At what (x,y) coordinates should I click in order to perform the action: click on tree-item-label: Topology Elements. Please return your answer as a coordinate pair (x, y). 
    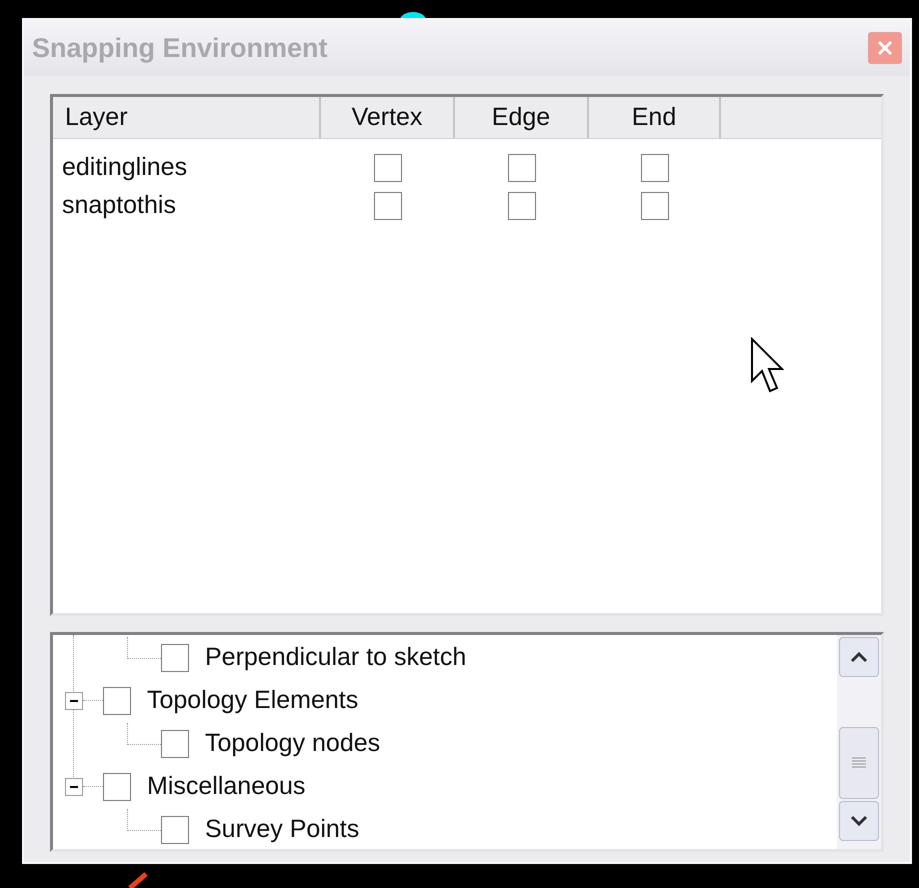
    Looking at the image, I should click on (252, 701).